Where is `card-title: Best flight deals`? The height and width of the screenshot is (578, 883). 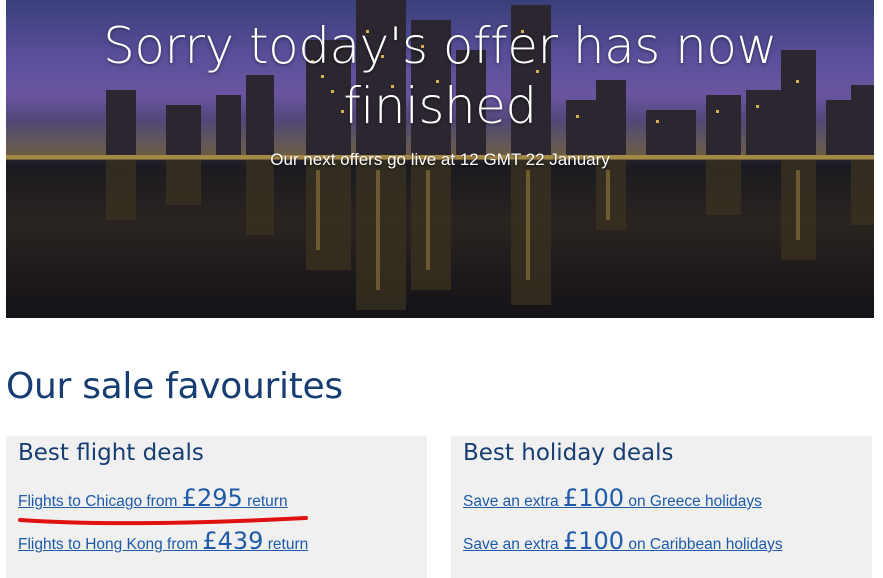
card-title: Best flight deals is located at coordinates (111, 453).